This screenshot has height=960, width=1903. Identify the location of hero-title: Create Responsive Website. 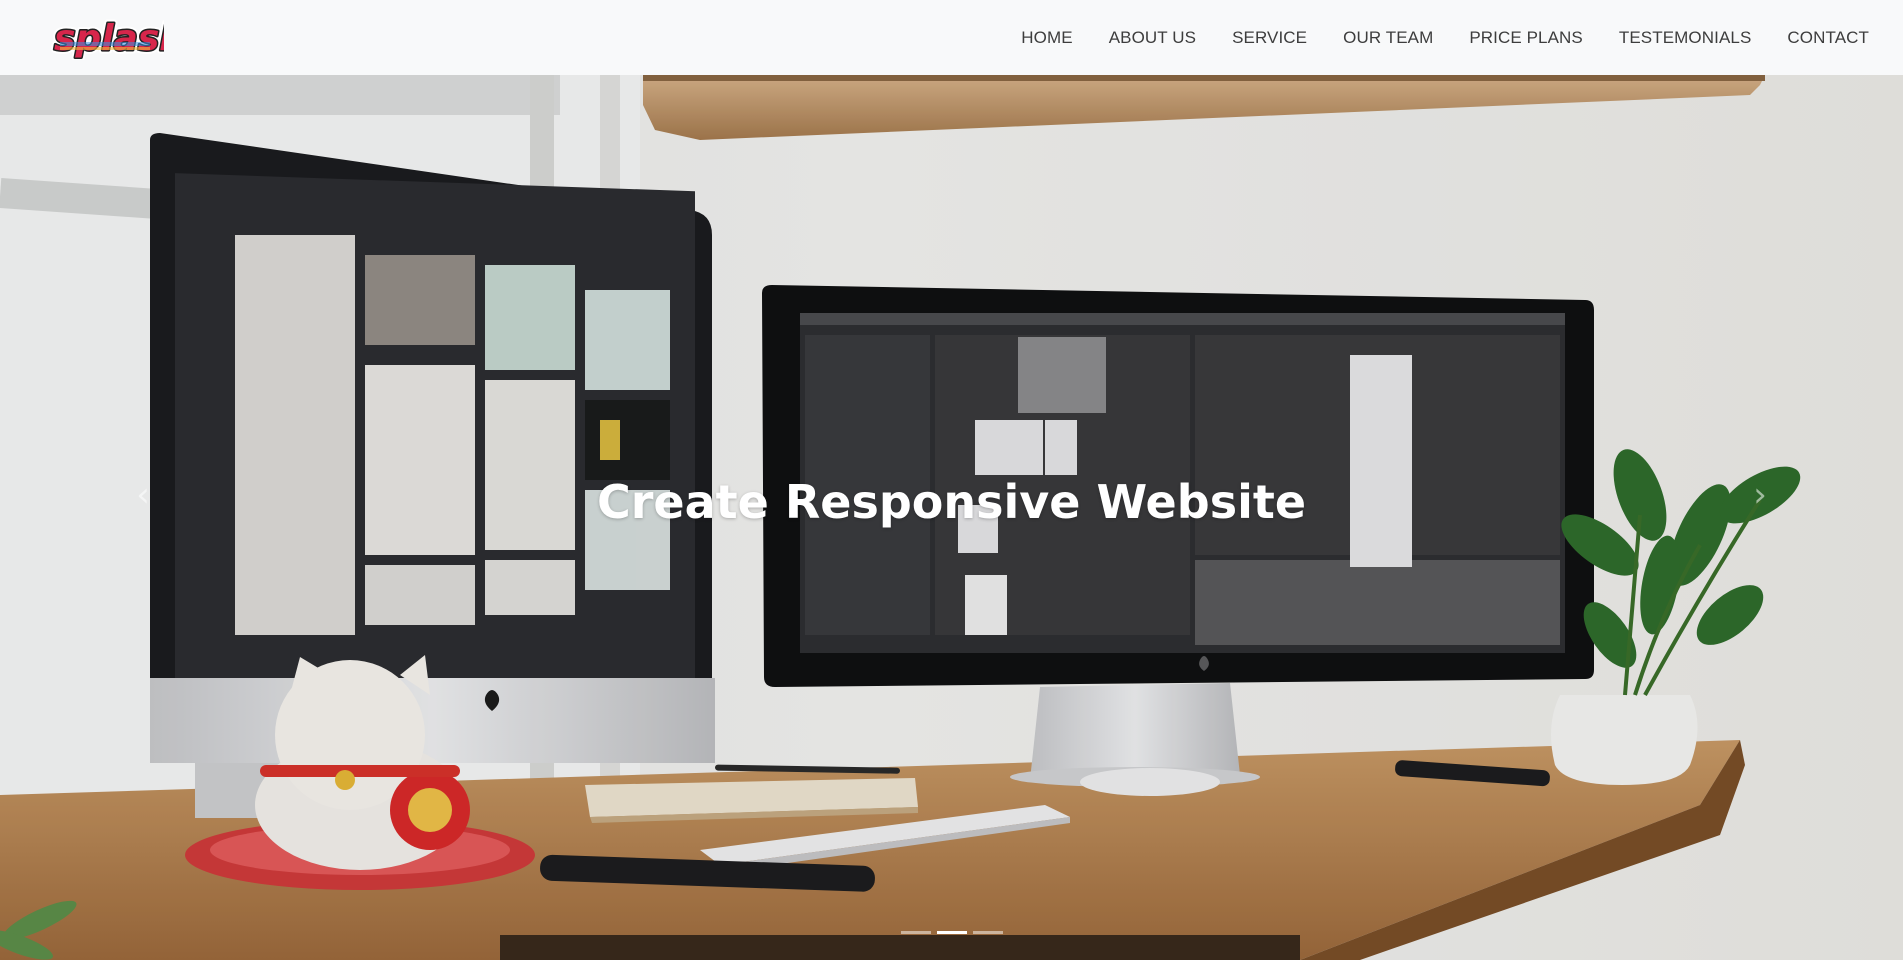
(951, 502).